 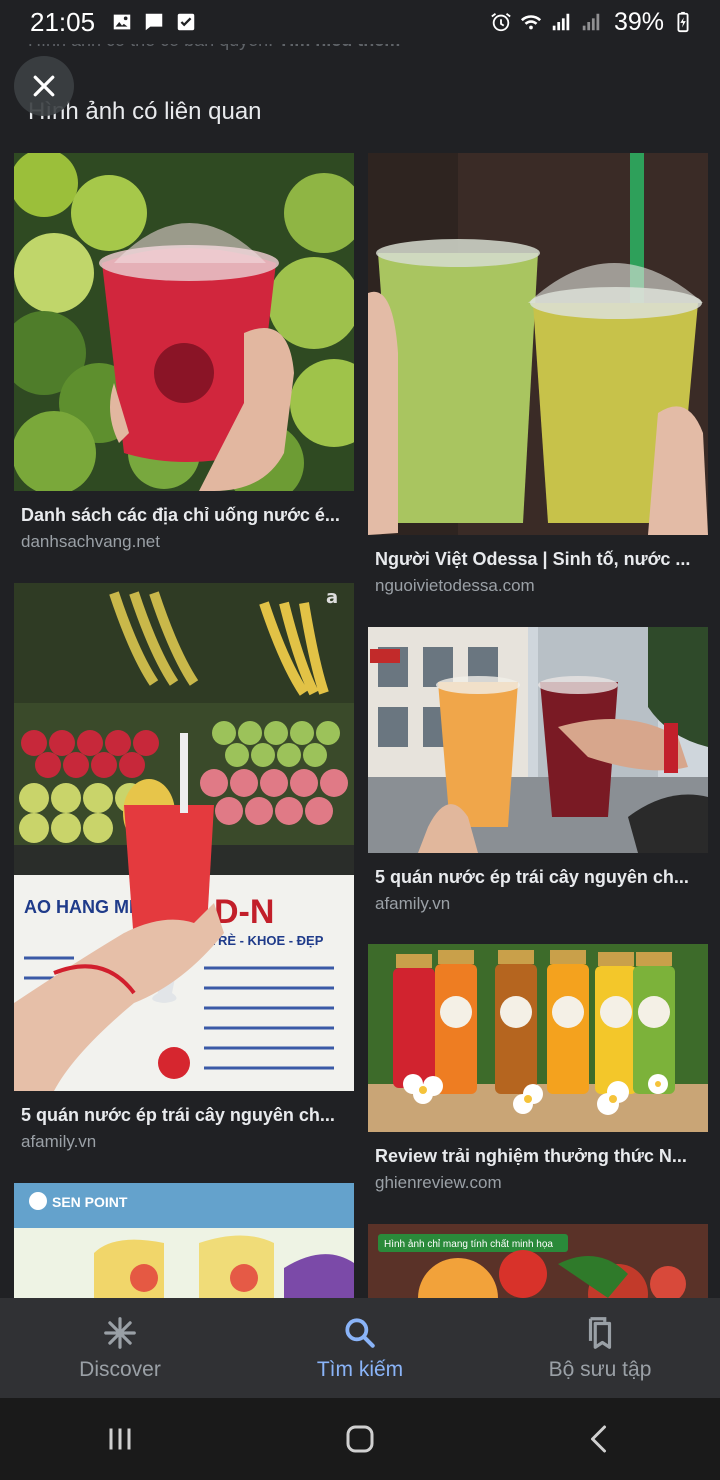 I want to click on green-juice-image, so click(x=538, y=344).